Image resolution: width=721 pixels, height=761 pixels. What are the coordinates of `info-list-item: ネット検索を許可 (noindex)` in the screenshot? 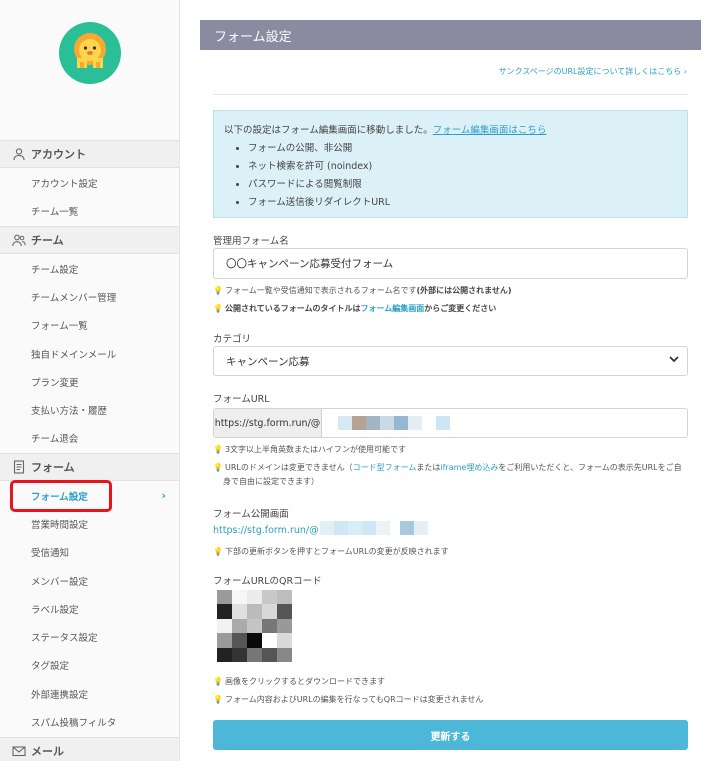 It's located at (462, 167).